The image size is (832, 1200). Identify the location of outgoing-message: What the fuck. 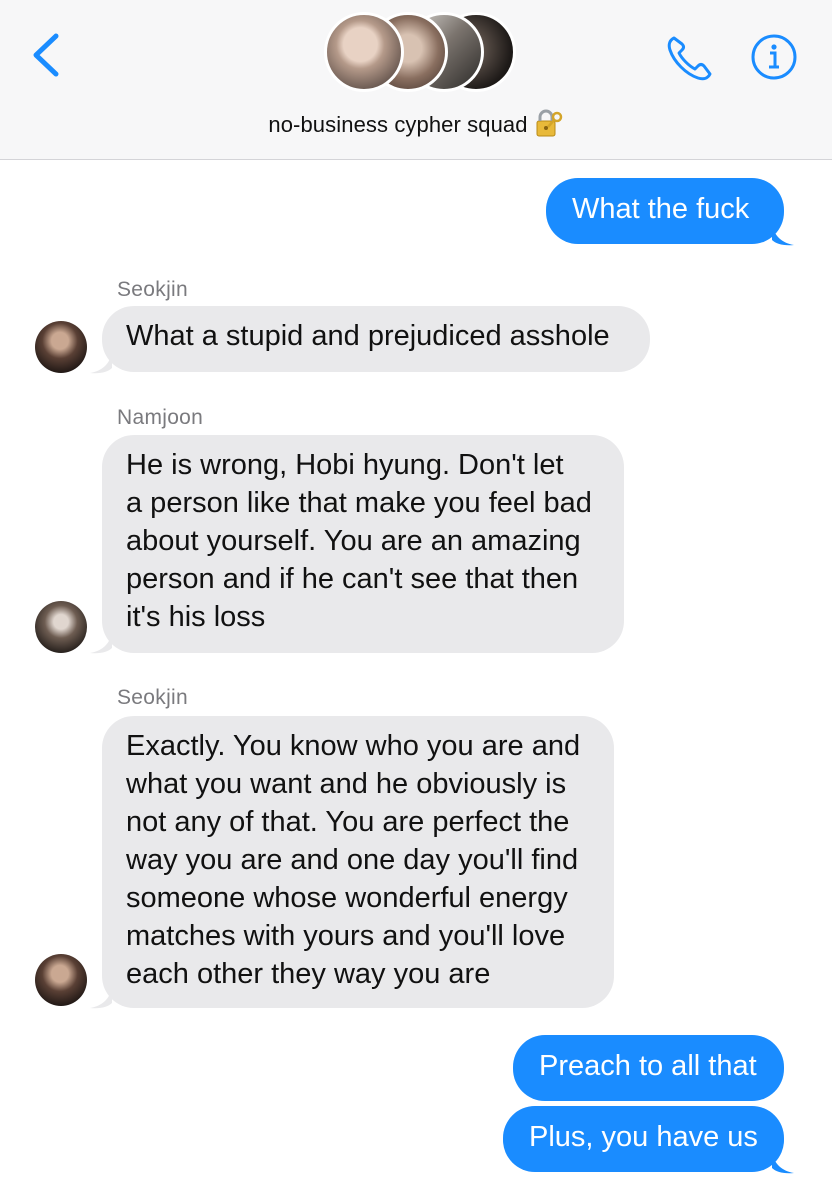
(665, 211).